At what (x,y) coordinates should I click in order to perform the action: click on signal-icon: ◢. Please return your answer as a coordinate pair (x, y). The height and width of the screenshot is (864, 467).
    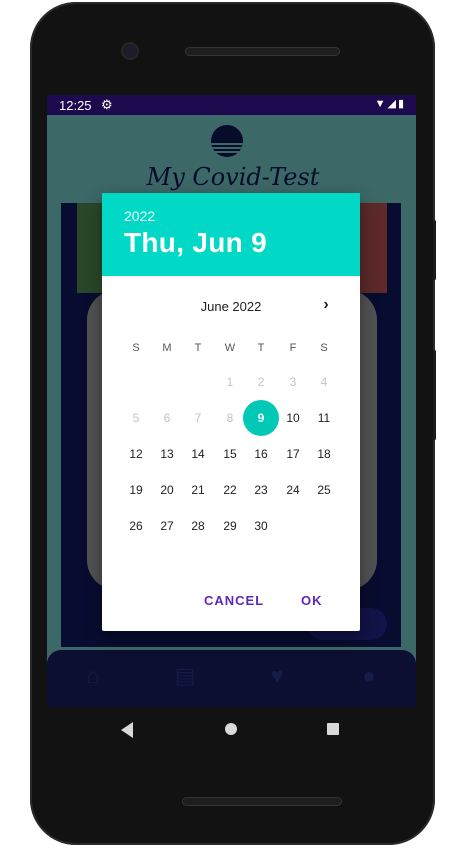
    Looking at the image, I should click on (392, 104).